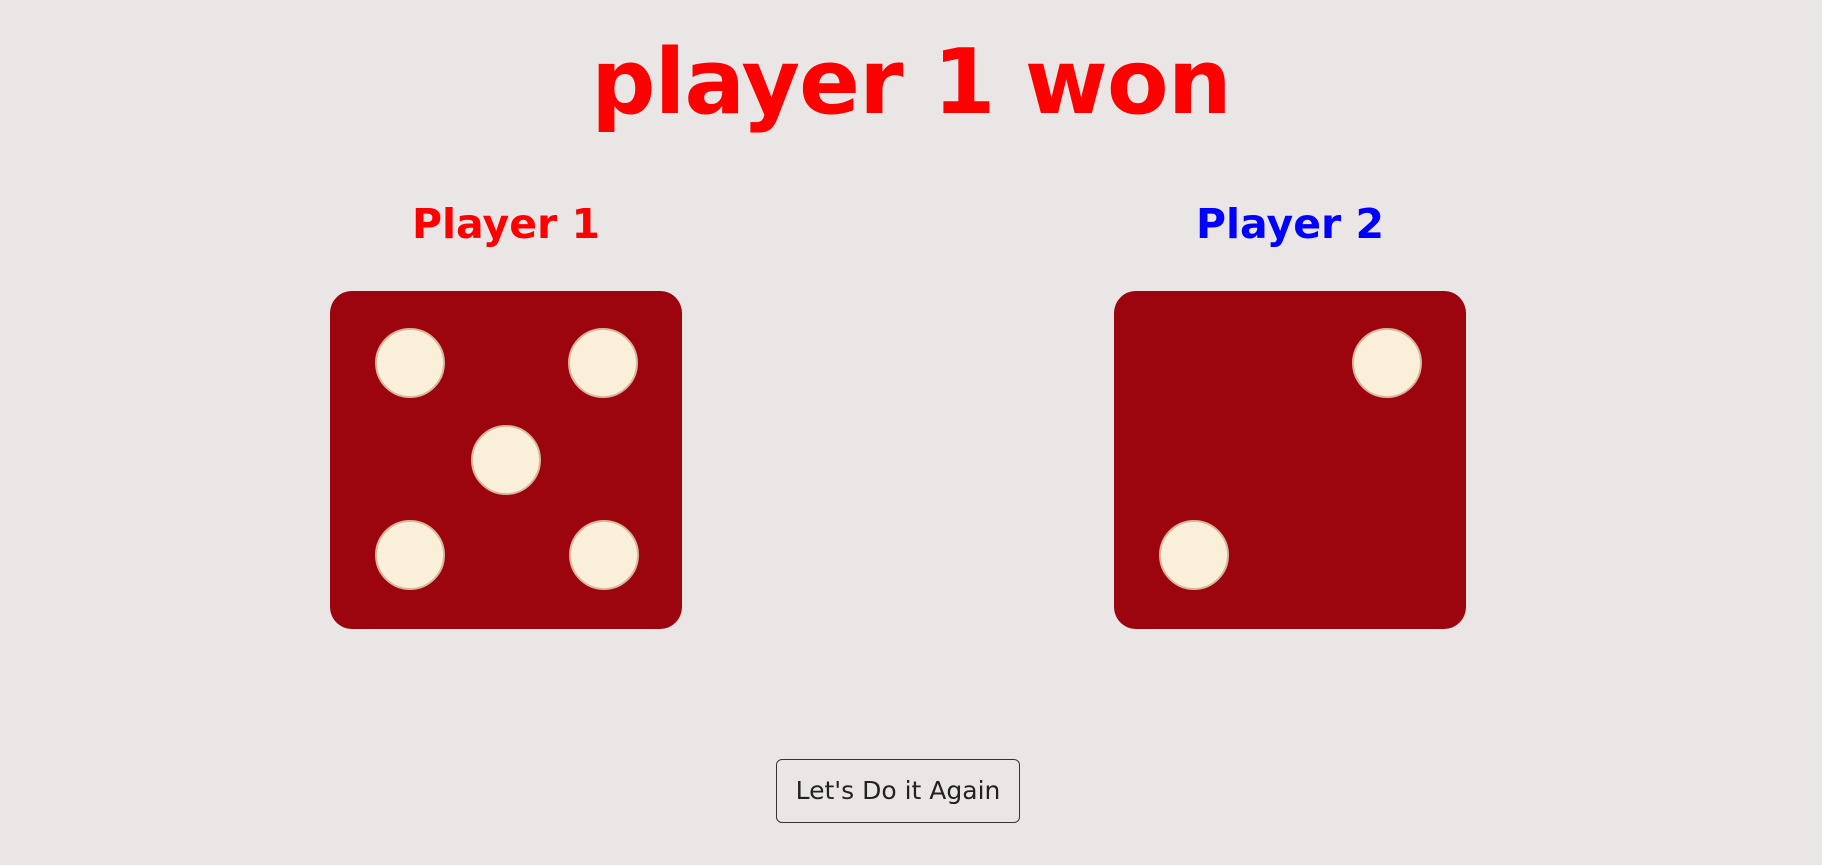 This screenshot has height=865, width=1822. I want to click on player-2-die, so click(1290, 460).